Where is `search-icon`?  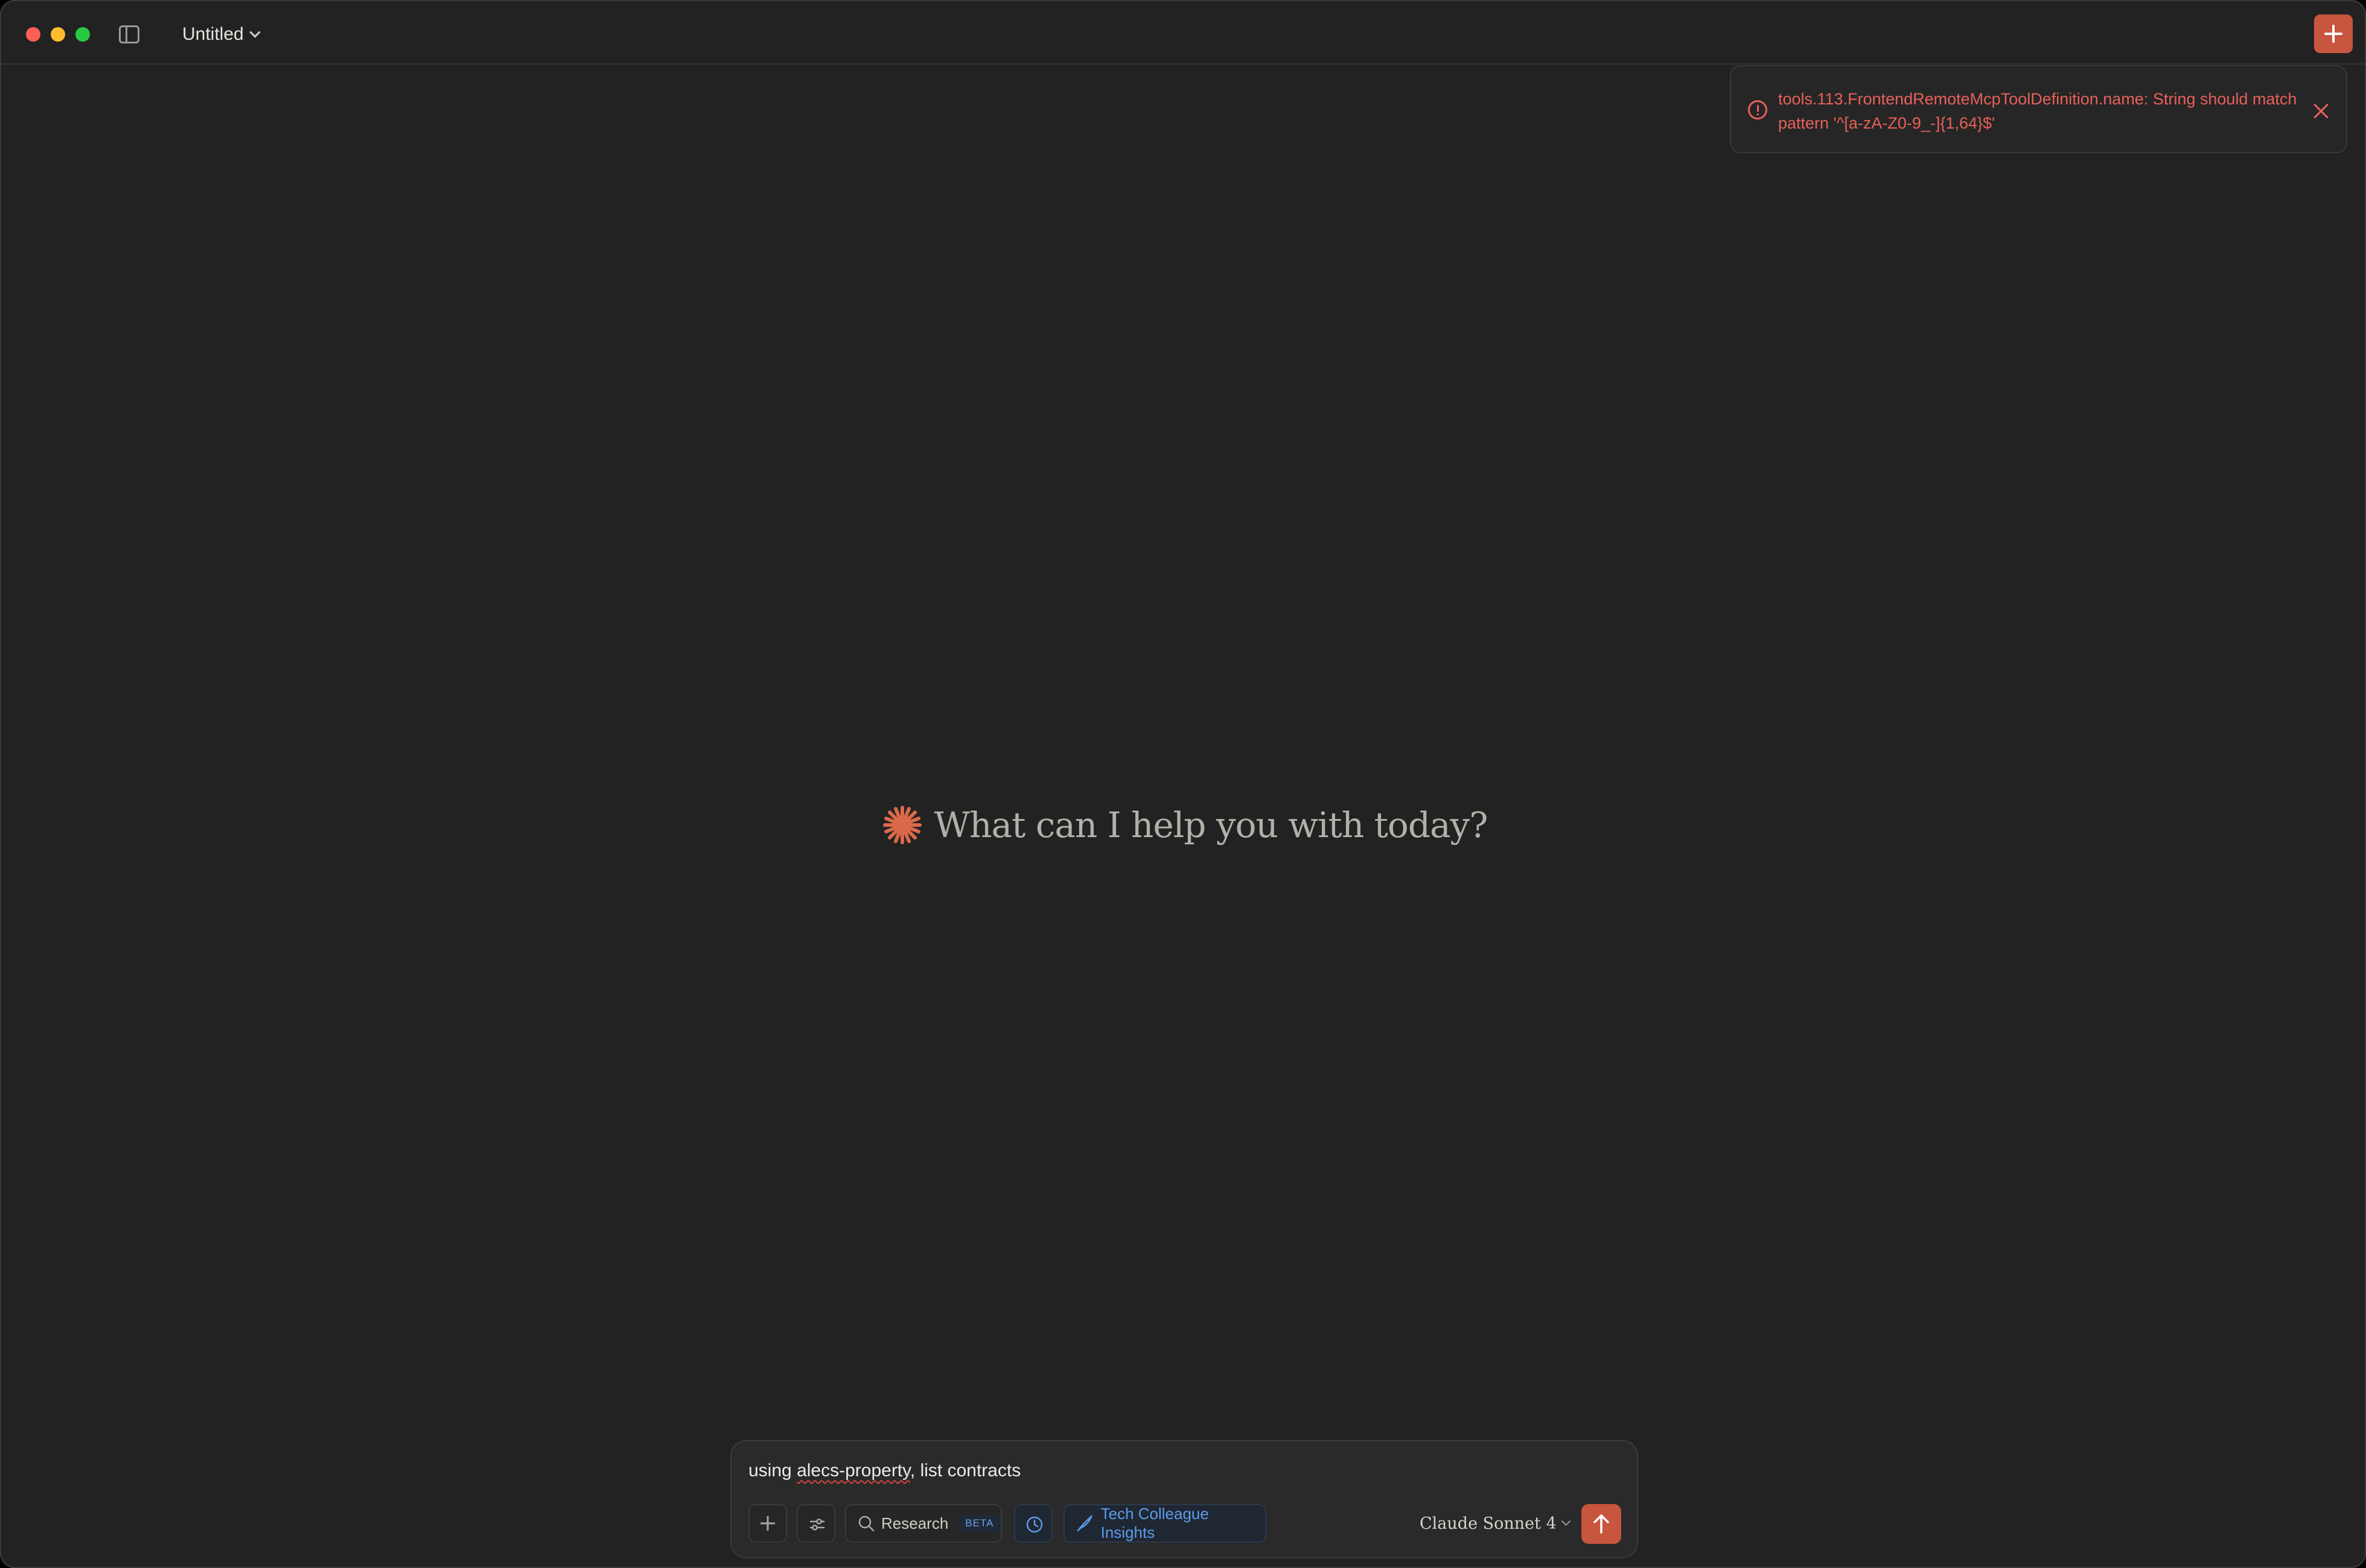
search-icon is located at coordinates (866, 1524).